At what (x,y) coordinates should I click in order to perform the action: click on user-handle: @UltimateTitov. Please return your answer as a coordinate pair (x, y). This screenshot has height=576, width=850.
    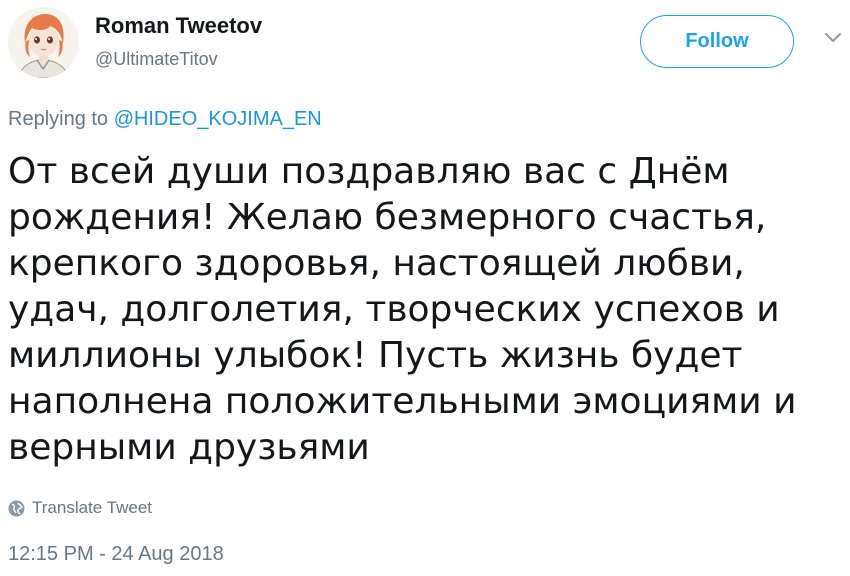
    Looking at the image, I should click on (156, 59).